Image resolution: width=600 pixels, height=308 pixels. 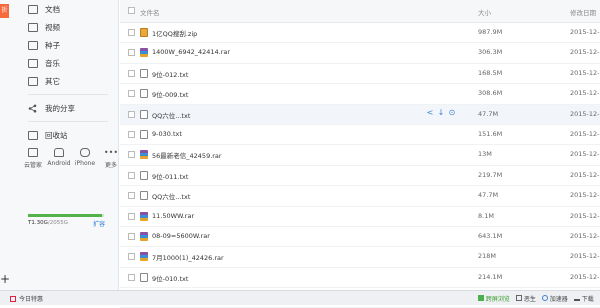 I want to click on table-row: 11.50WW.rar 8.1M 2015-12-1, so click(x=360, y=217).